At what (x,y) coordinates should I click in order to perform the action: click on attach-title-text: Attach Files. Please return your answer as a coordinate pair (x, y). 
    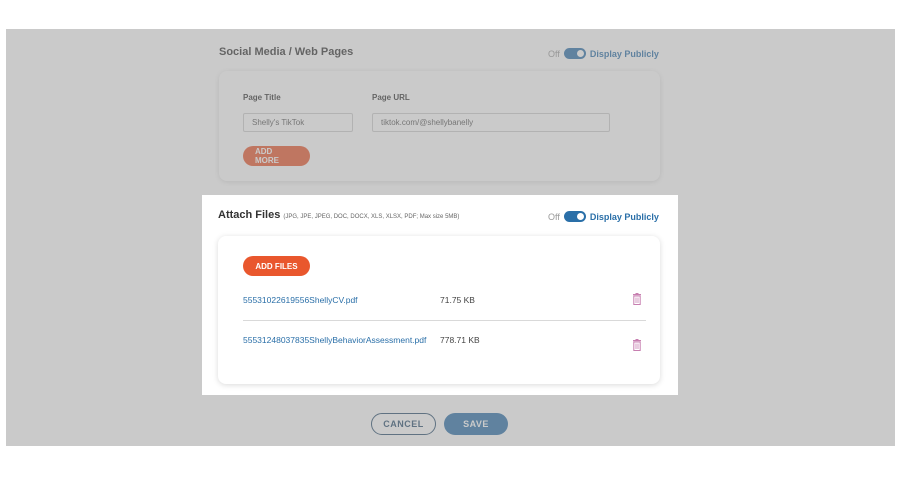
    Looking at the image, I should click on (249, 215).